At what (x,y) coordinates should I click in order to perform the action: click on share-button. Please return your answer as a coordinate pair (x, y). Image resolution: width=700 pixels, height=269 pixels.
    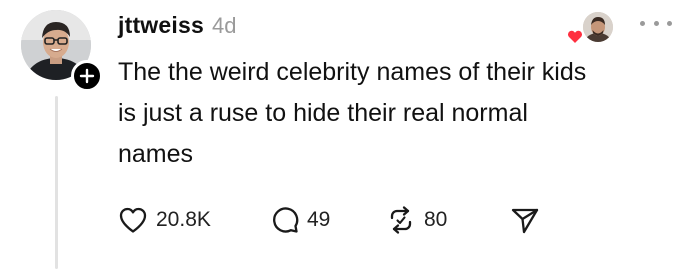
    Looking at the image, I should click on (525, 220).